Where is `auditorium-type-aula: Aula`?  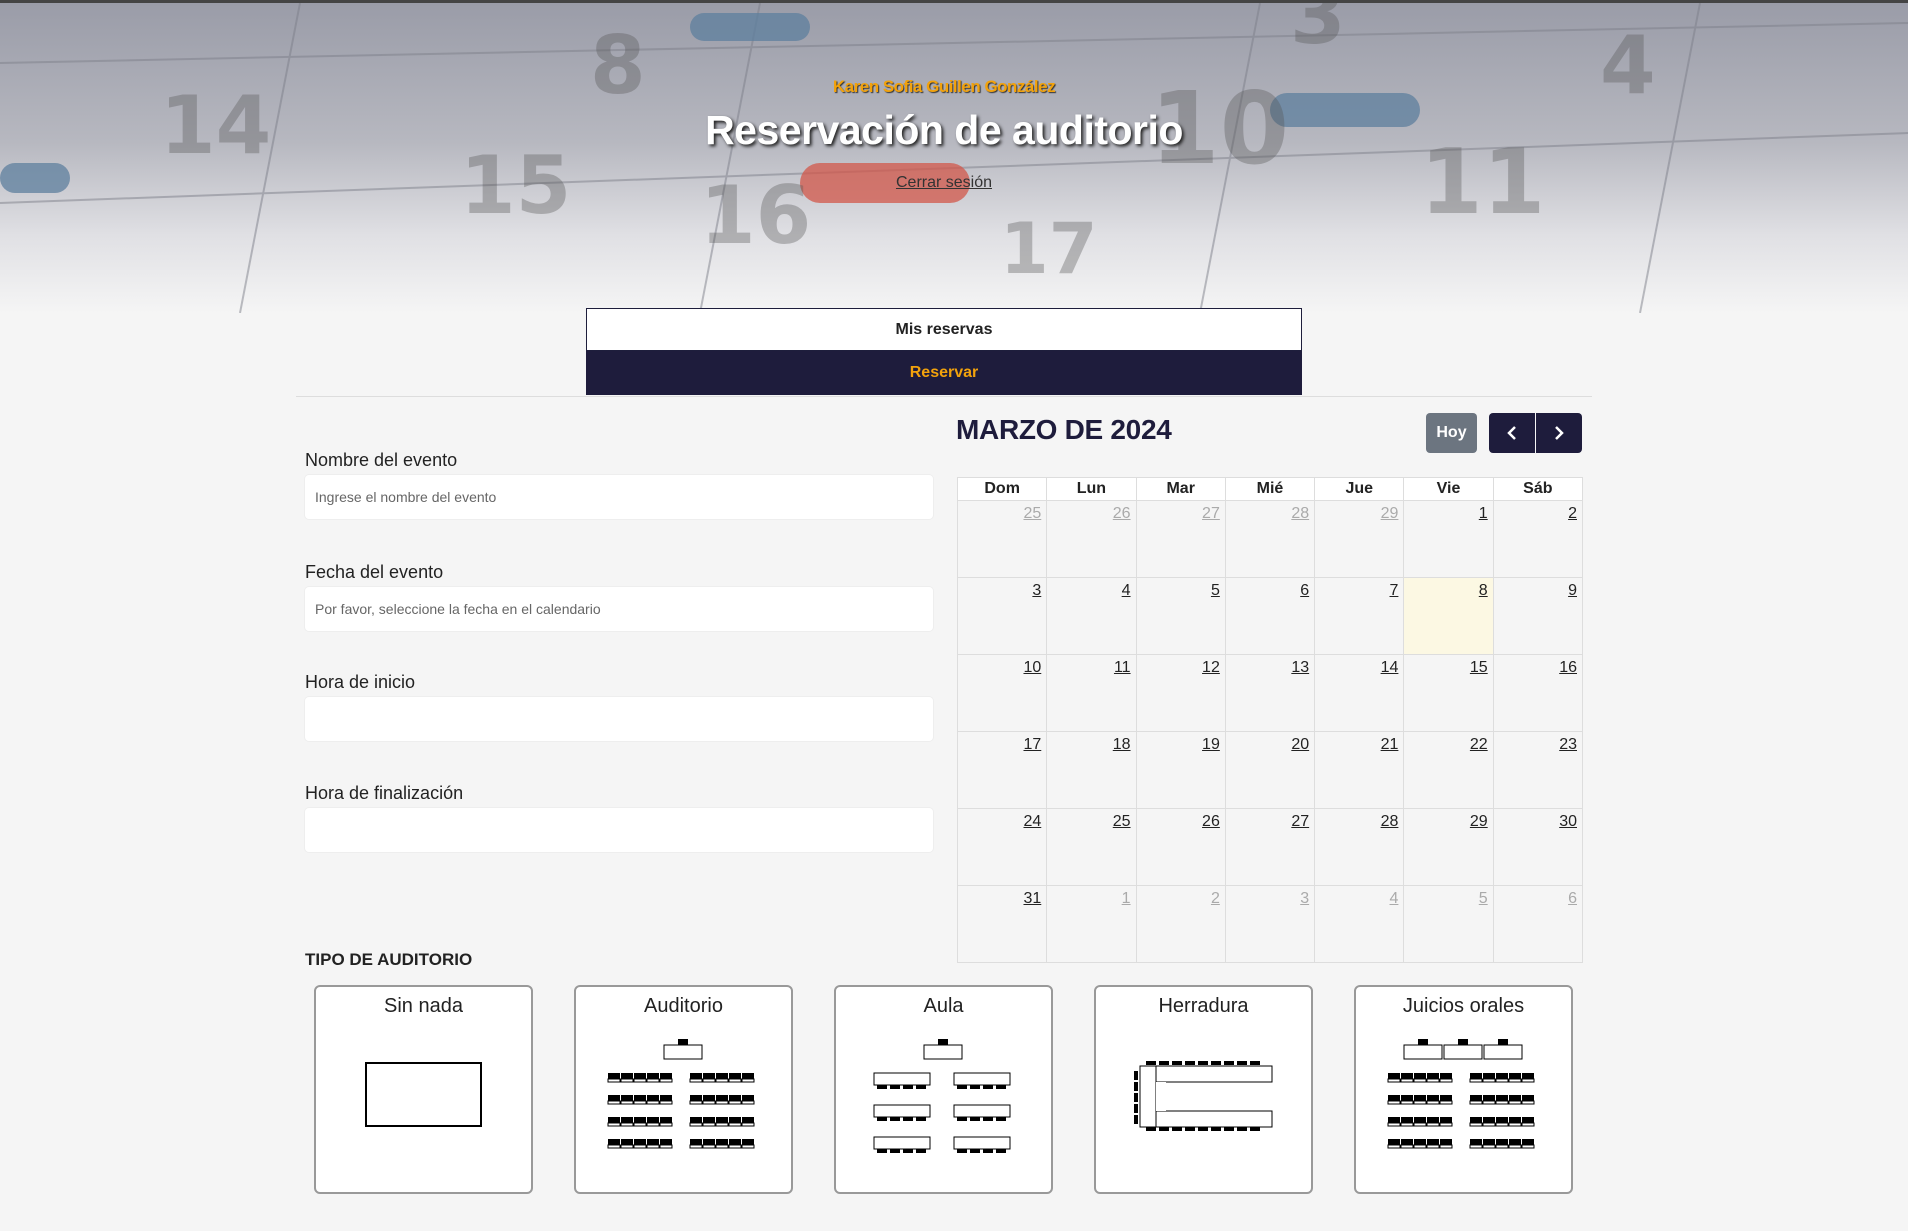
auditorium-type-aula: Aula is located at coordinates (943, 1089).